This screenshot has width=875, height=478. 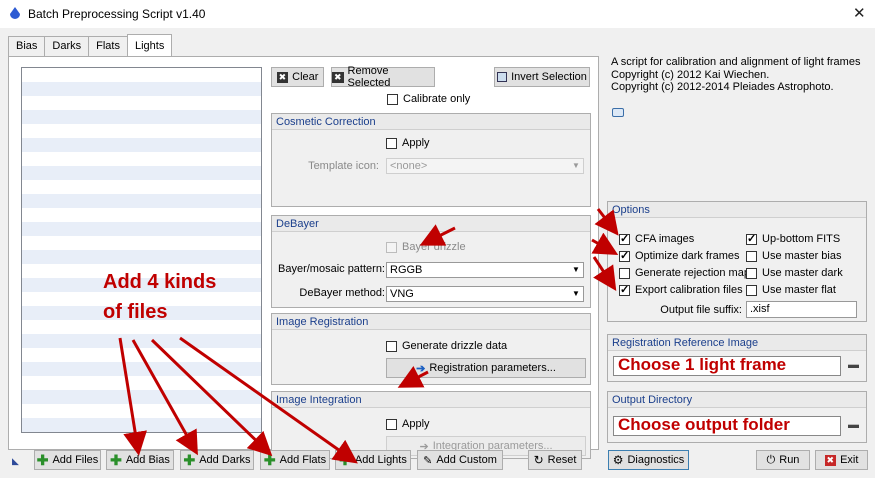 What do you see at coordinates (331, 269) in the screenshot?
I see `bayer-pattern-label: Bayer/mosaic pattern:` at bounding box center [331, 269].